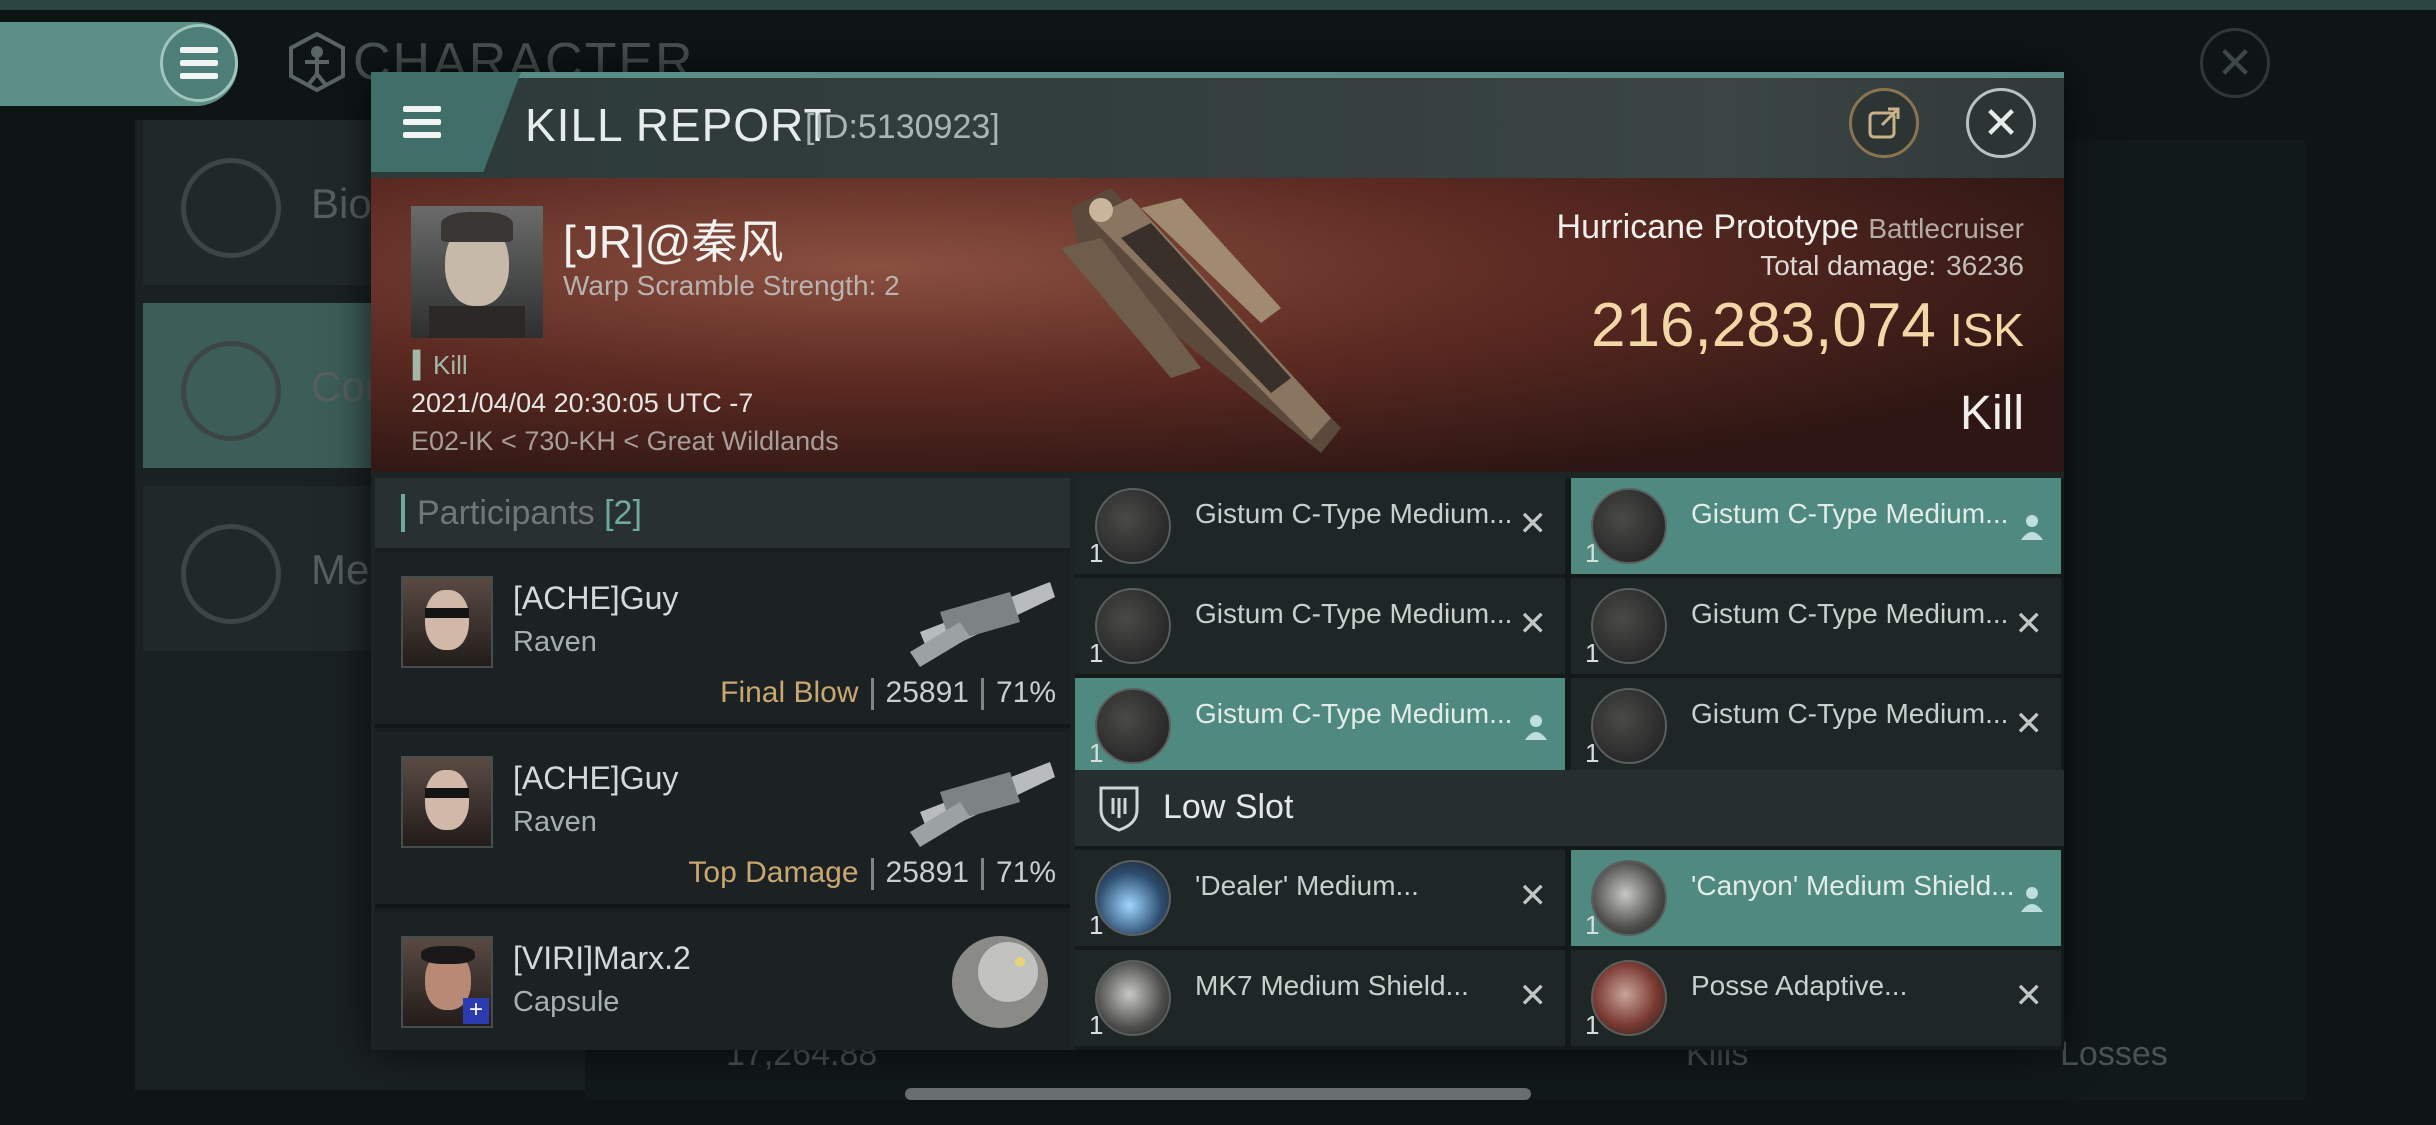 The width and height of the screenshot is (2436, 1125). What do you see at coordinates (1985, 265) in the screenshot?
I see `total-damage-value: 36236` at bounding box center [1985, 265].